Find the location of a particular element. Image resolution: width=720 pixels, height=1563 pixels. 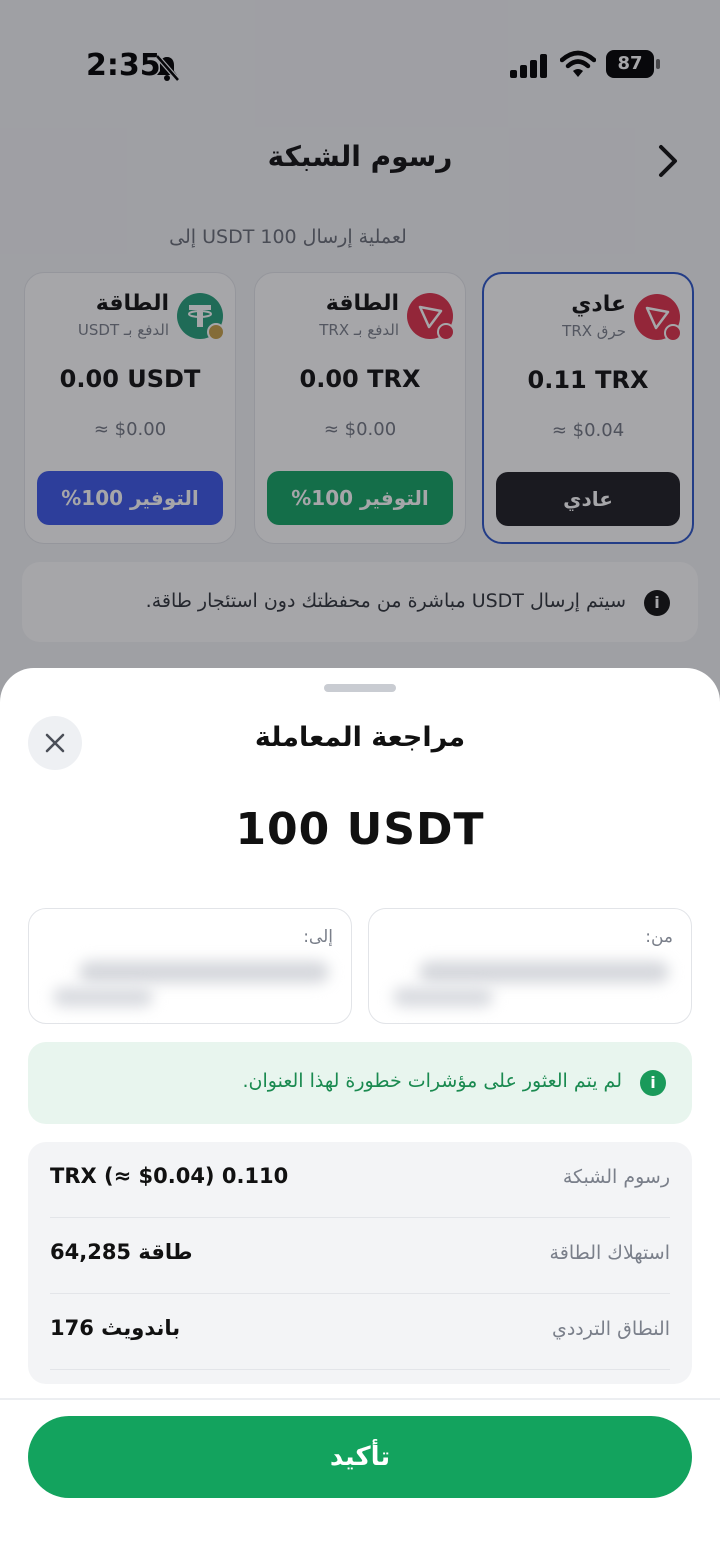

detail-label: استهلاك الطاقة is located at coordinates (609, 1253).